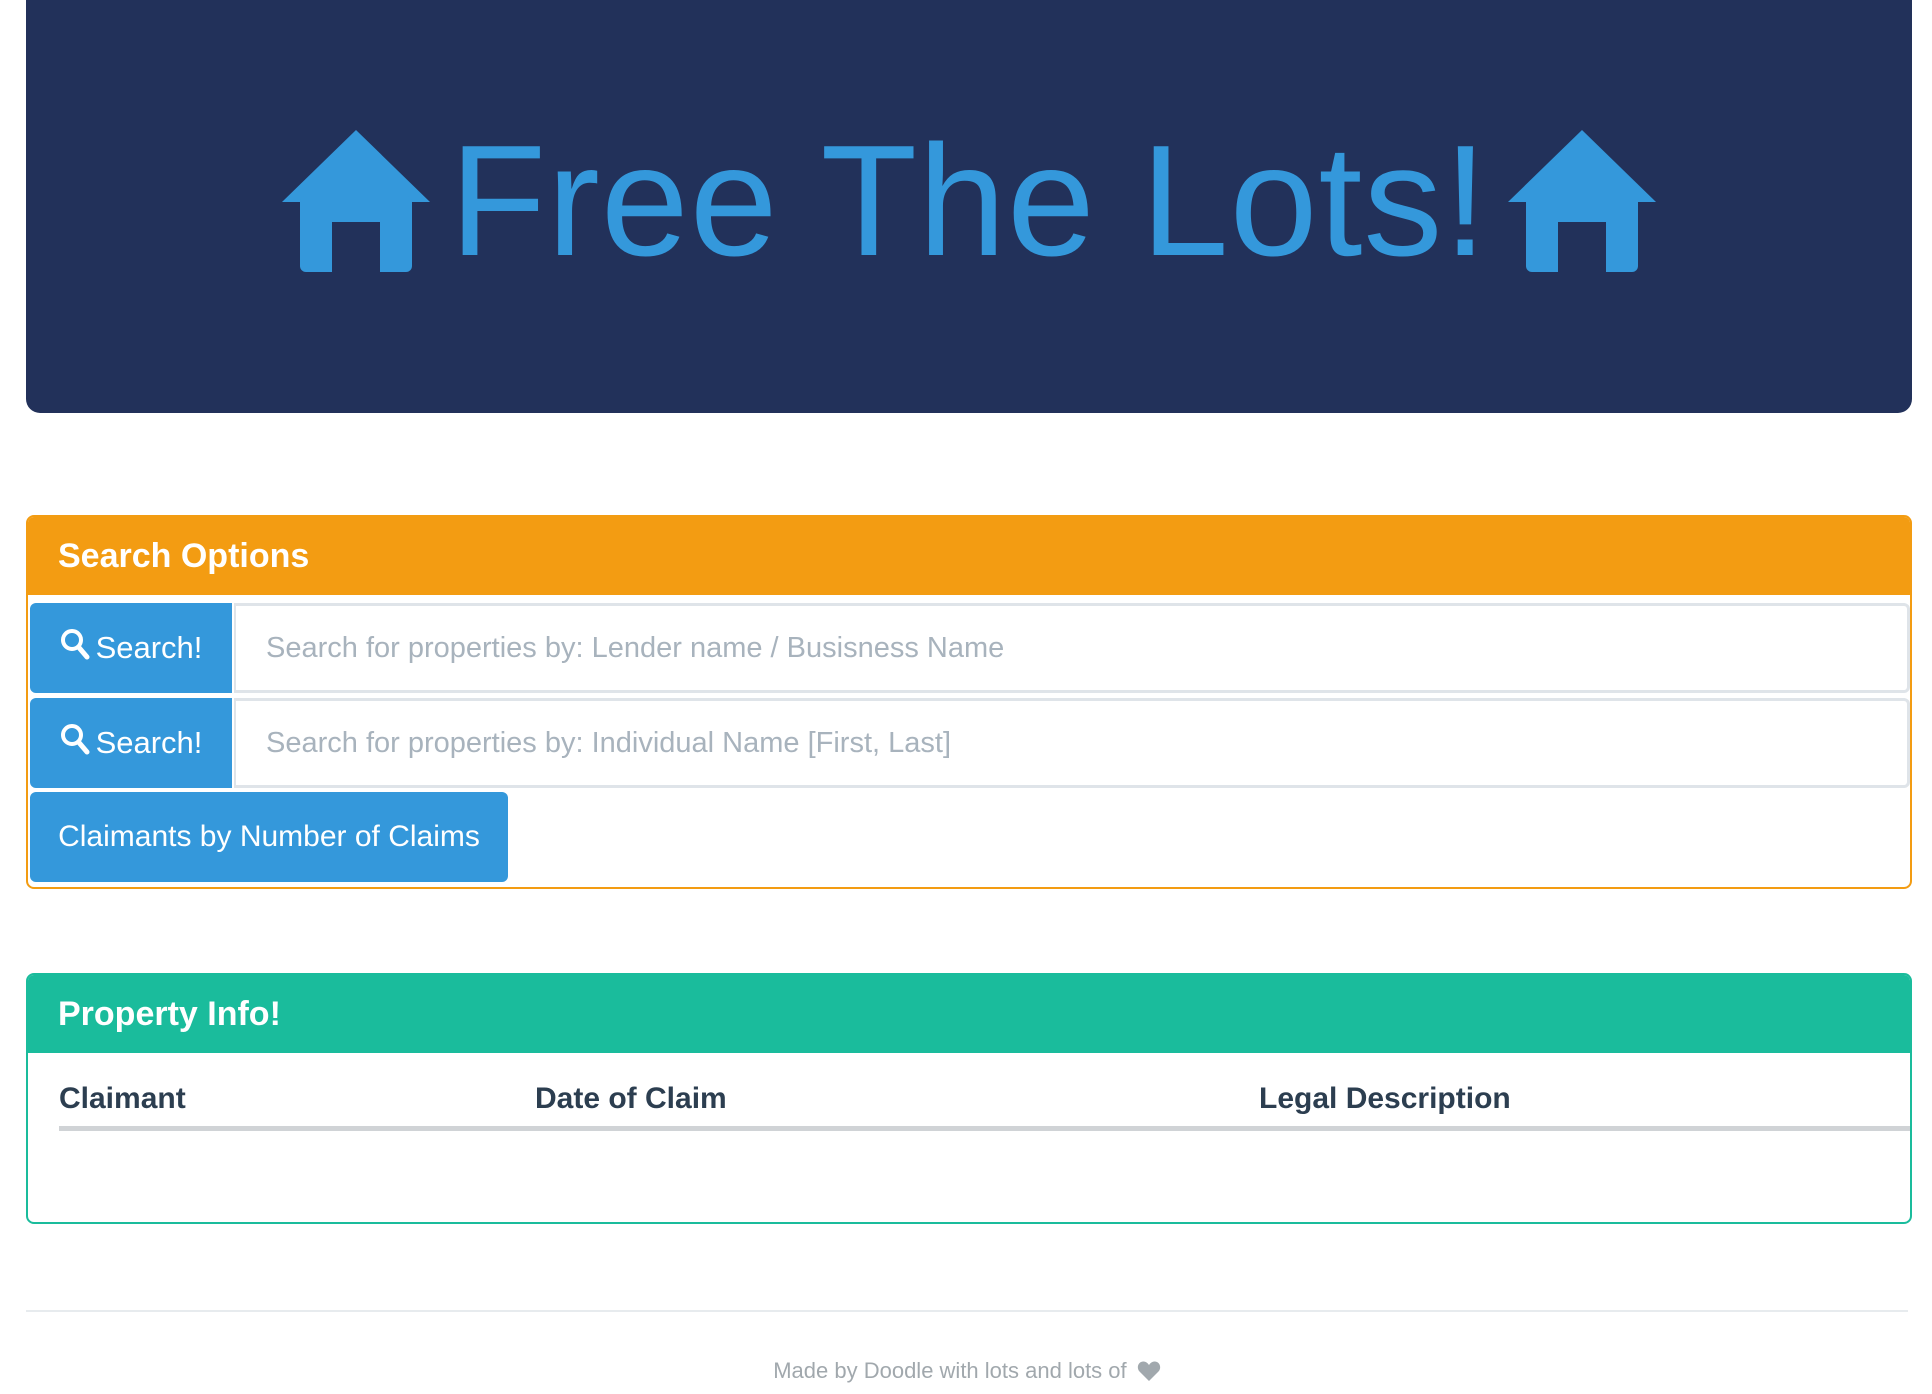  What do you see at coordinates (967, 1311) in the screenshot?
I see `footer-divider` at bounding box center [967, 1311].